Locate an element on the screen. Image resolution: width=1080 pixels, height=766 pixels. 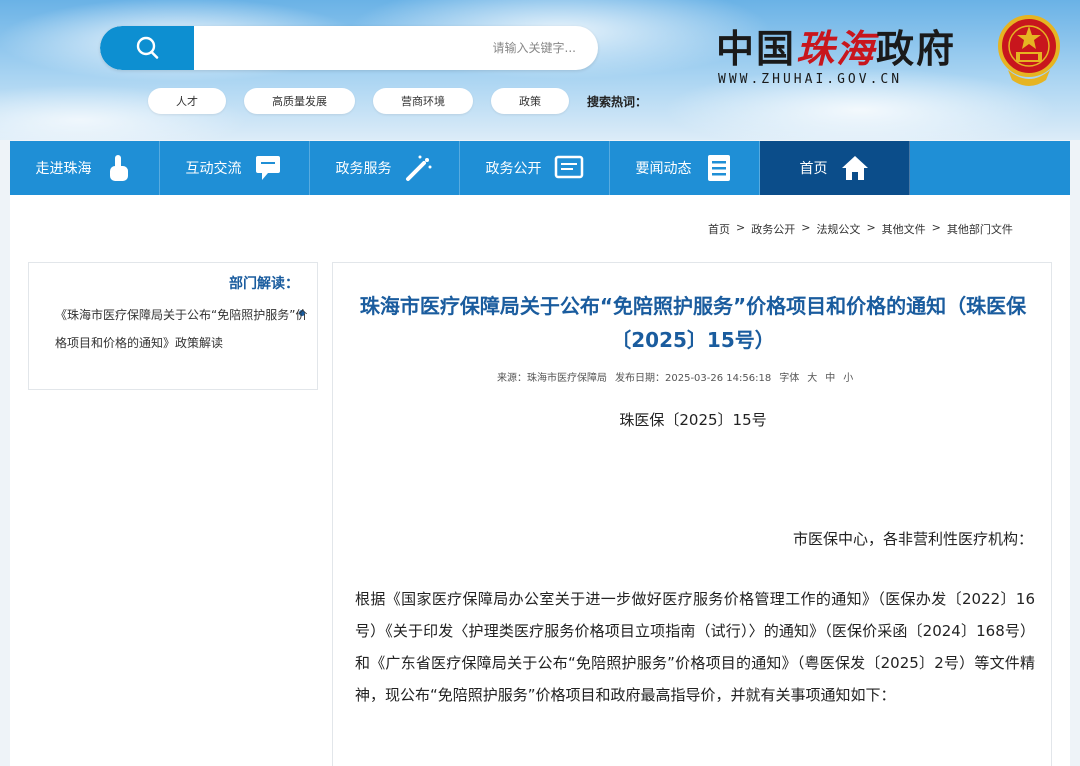
hot-word-talent: 人才 is located at coordinates (187, 101).